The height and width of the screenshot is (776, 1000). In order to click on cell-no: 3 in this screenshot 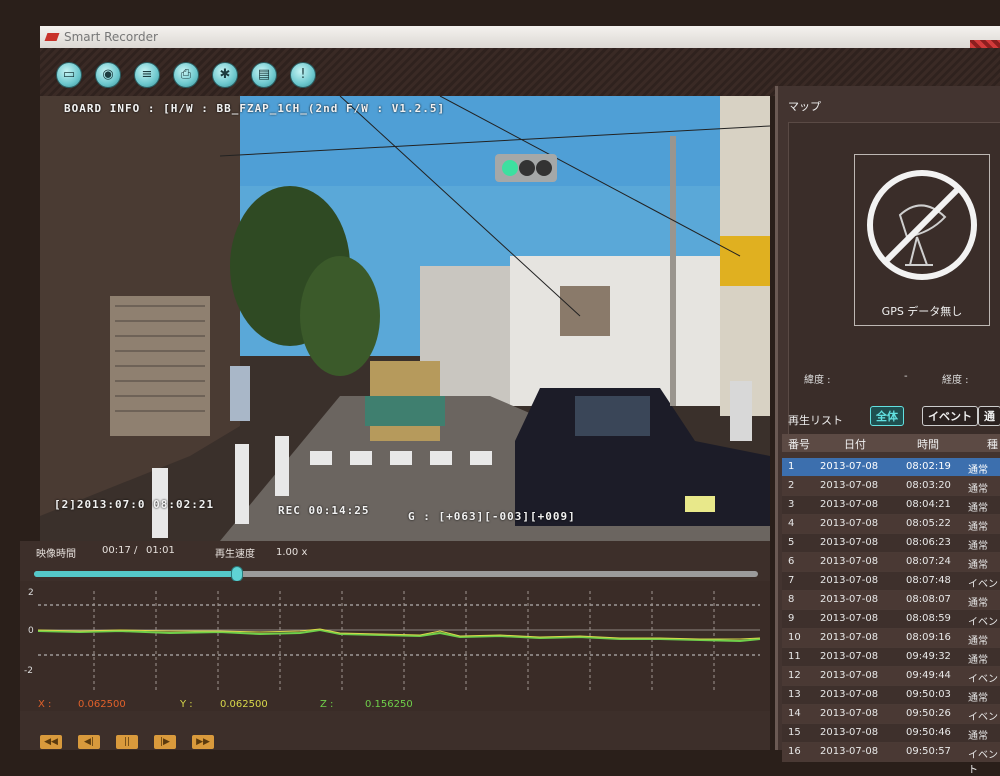, I will do `click(791, 504)`.